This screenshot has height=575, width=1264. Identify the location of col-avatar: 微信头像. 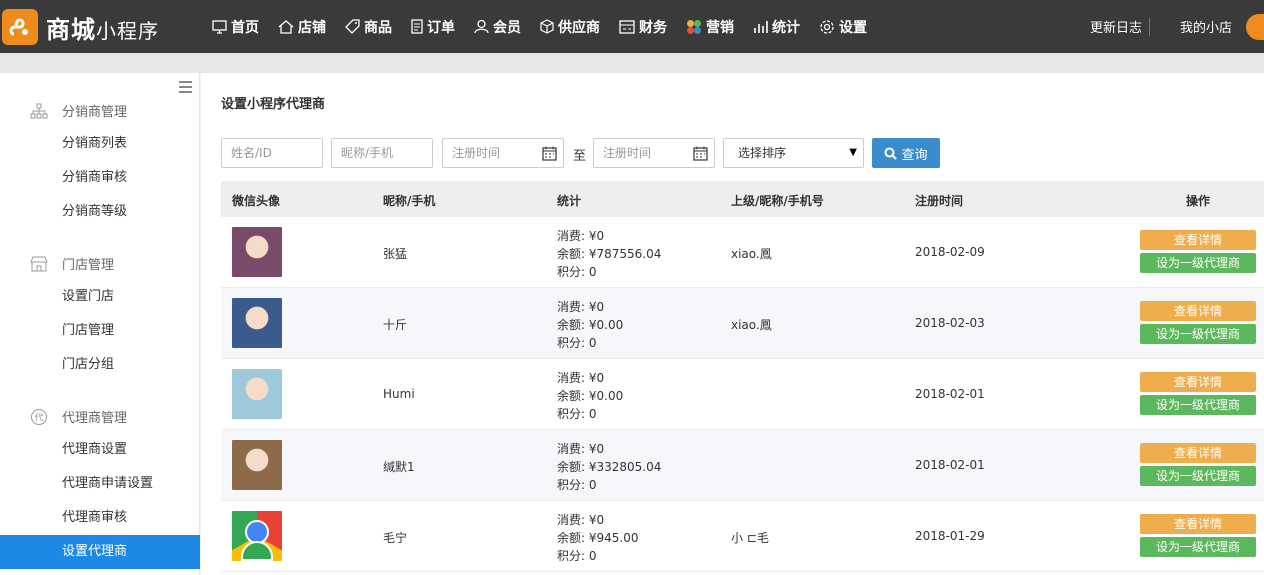
(256, 201).